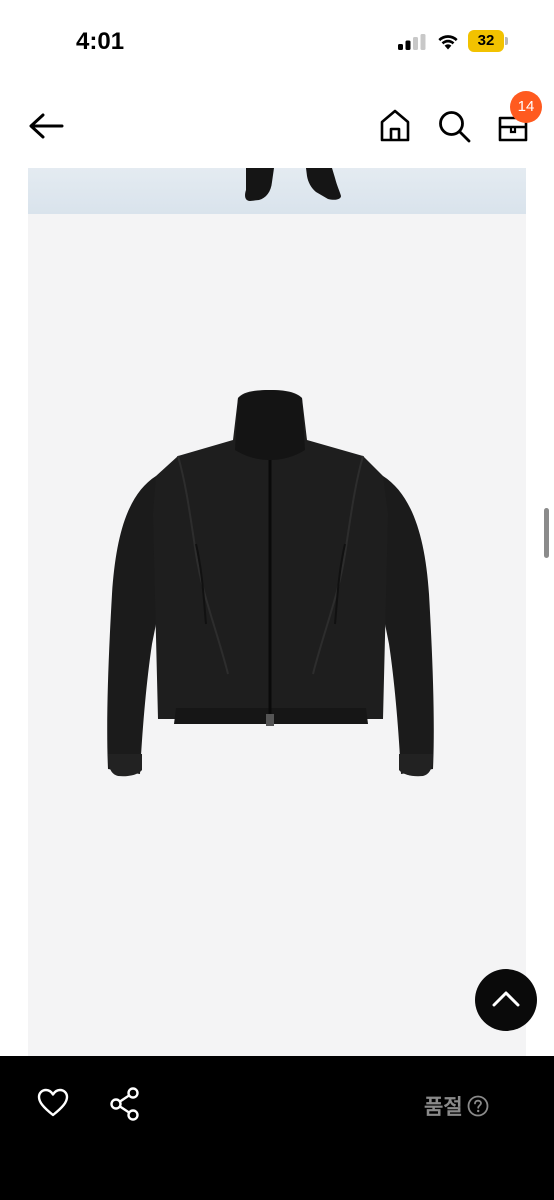 The width and height of the screenshot is (554, 1200). I want to click on product-image-top, so click(277, 191).